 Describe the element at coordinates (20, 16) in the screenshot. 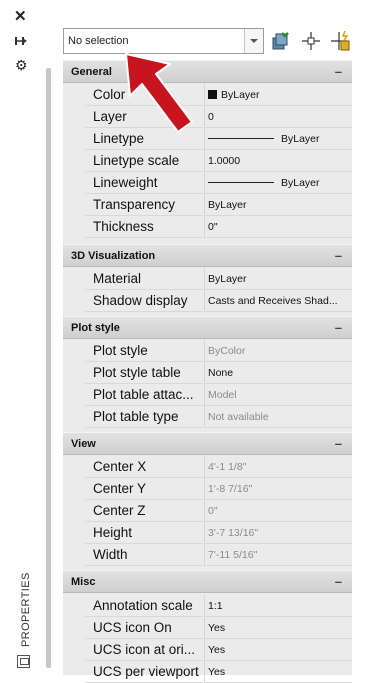

I see `close-icon: ✕` at that location.